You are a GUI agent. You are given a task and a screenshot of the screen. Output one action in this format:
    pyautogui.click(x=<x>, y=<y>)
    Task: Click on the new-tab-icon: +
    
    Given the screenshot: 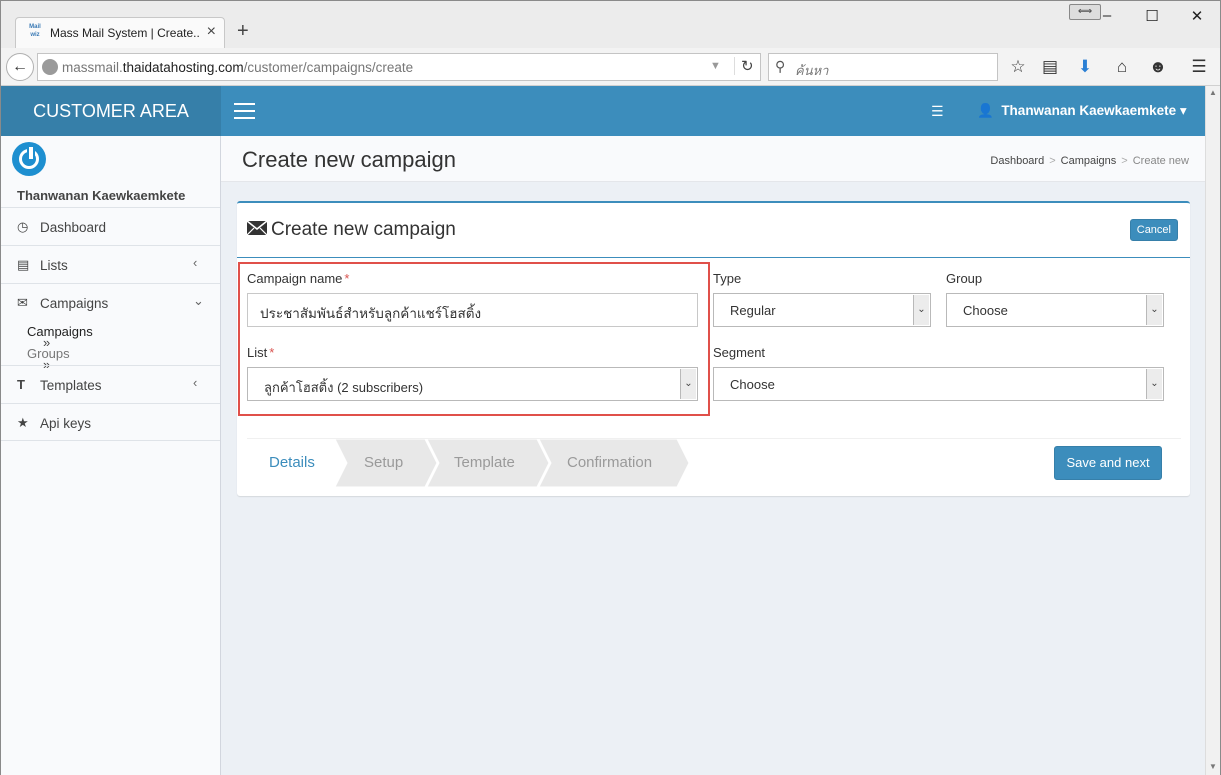 What is the action you would take?
    pyautogui.click(x=243, y=31)
    